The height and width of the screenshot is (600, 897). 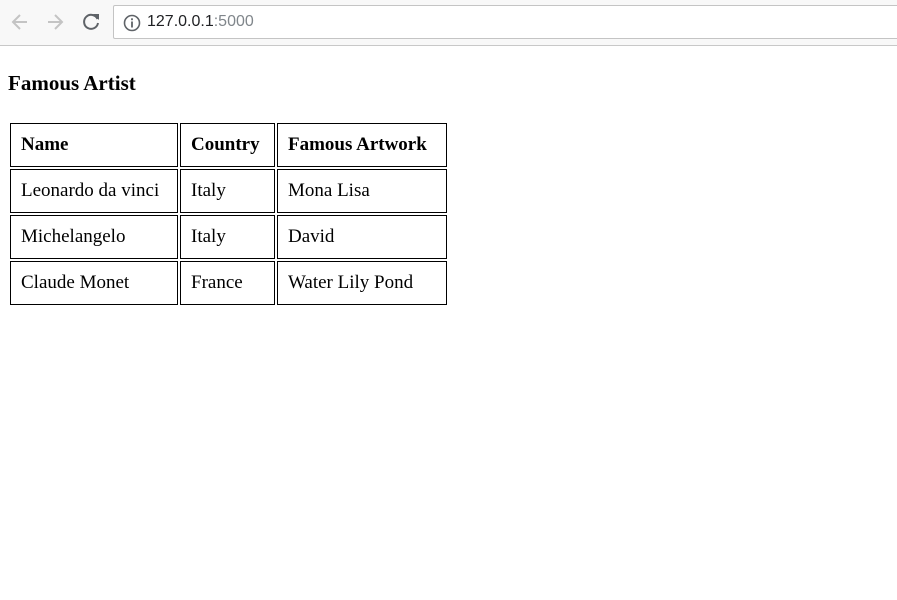 I want to click on cell-name: Leonardo da vinci, so click(x=94, y=191).